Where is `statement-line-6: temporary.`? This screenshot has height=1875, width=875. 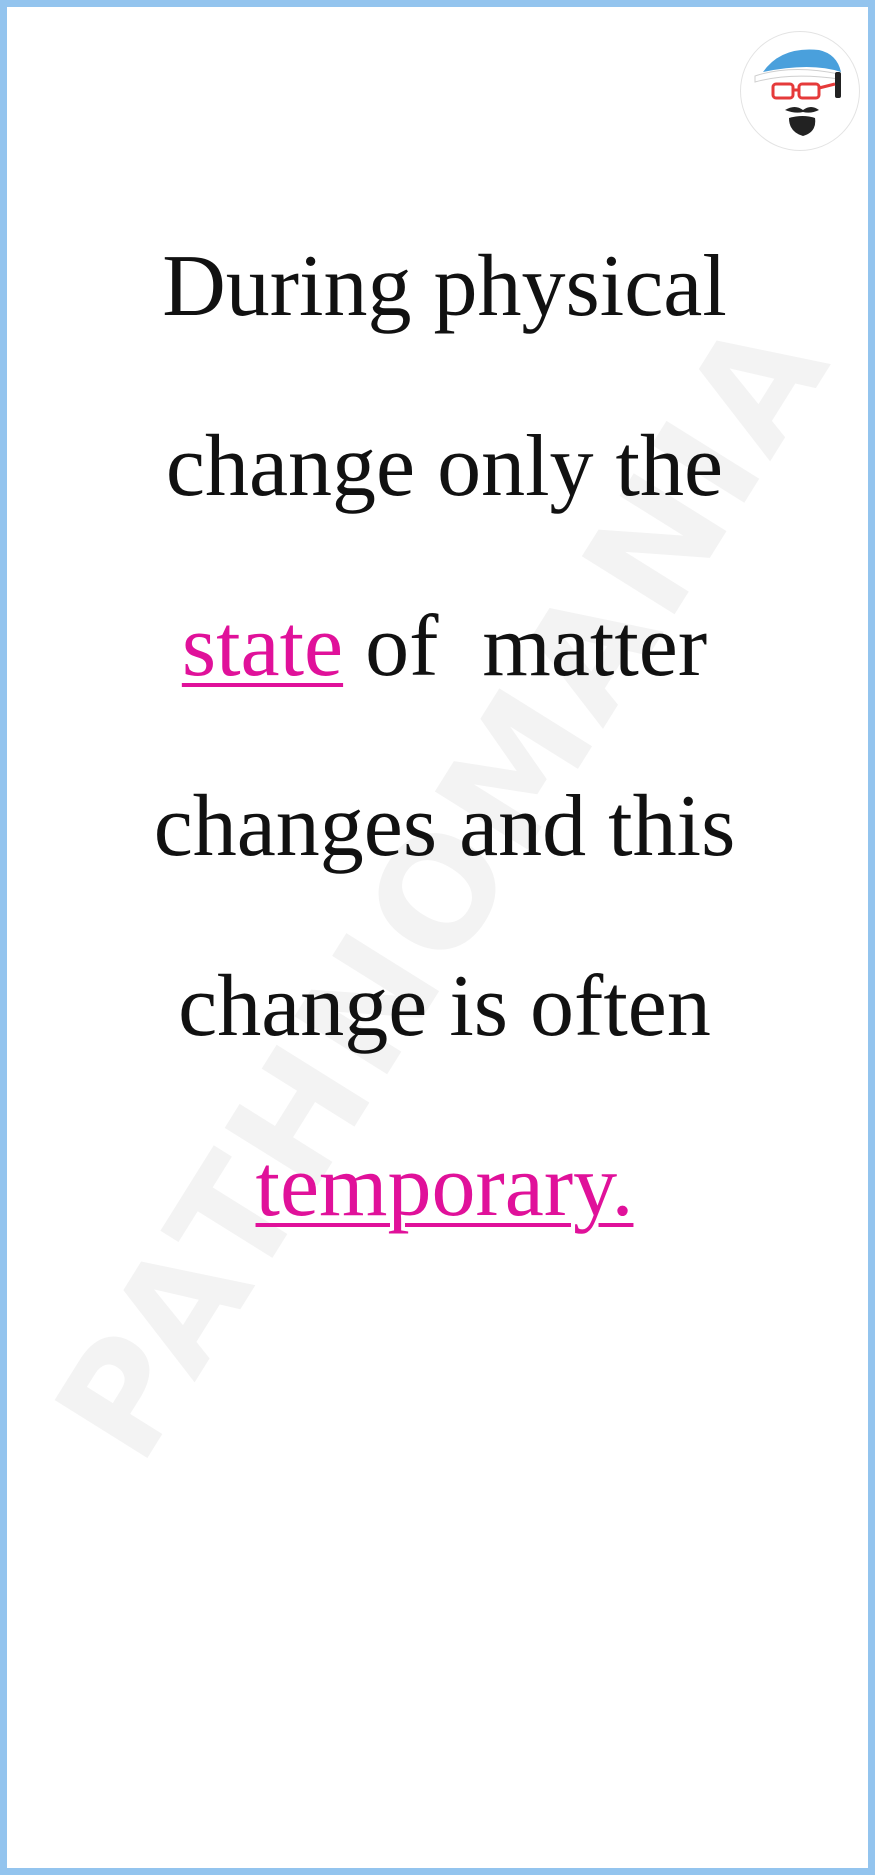
statement-line-6: temporary. is located at coordinates (444, 1187).